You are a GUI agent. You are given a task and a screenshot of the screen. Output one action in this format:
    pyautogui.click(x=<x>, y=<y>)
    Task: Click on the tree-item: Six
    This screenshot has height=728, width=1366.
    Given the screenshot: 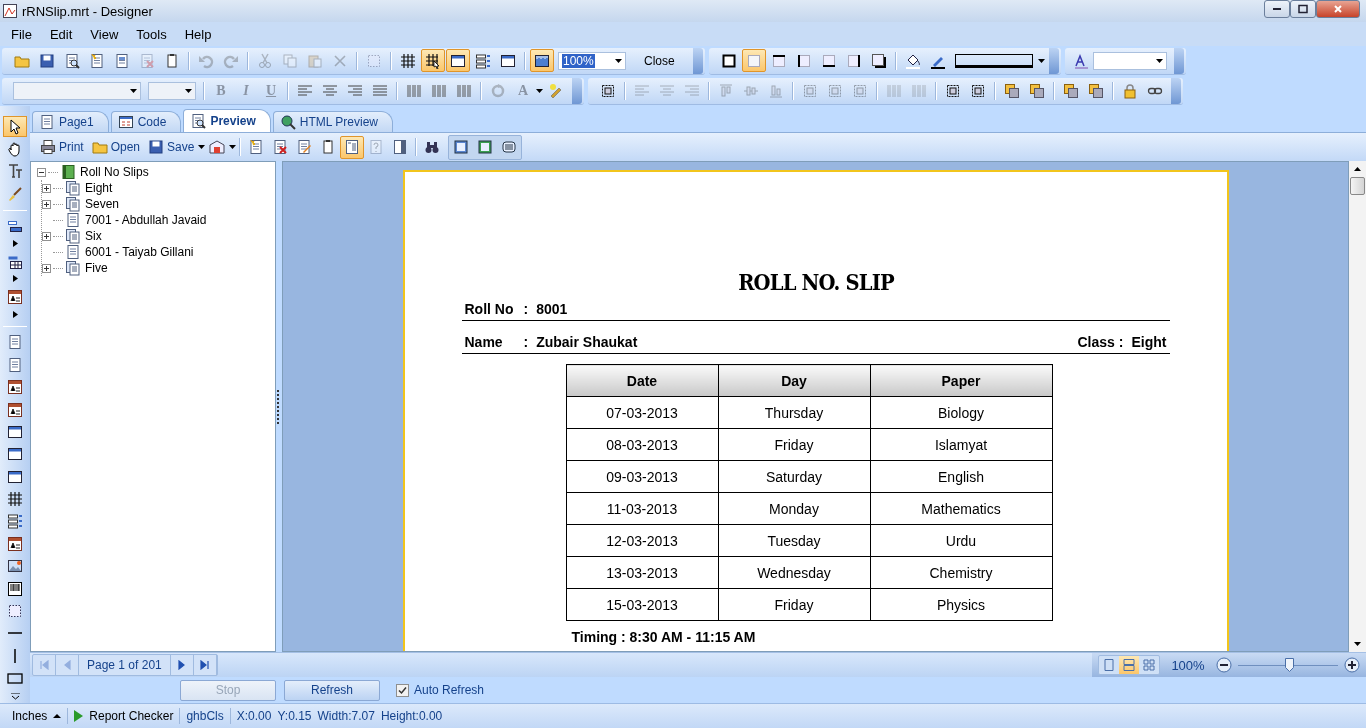 What is the action you would take?
    pyautogui.click(x=93, y=236)
    